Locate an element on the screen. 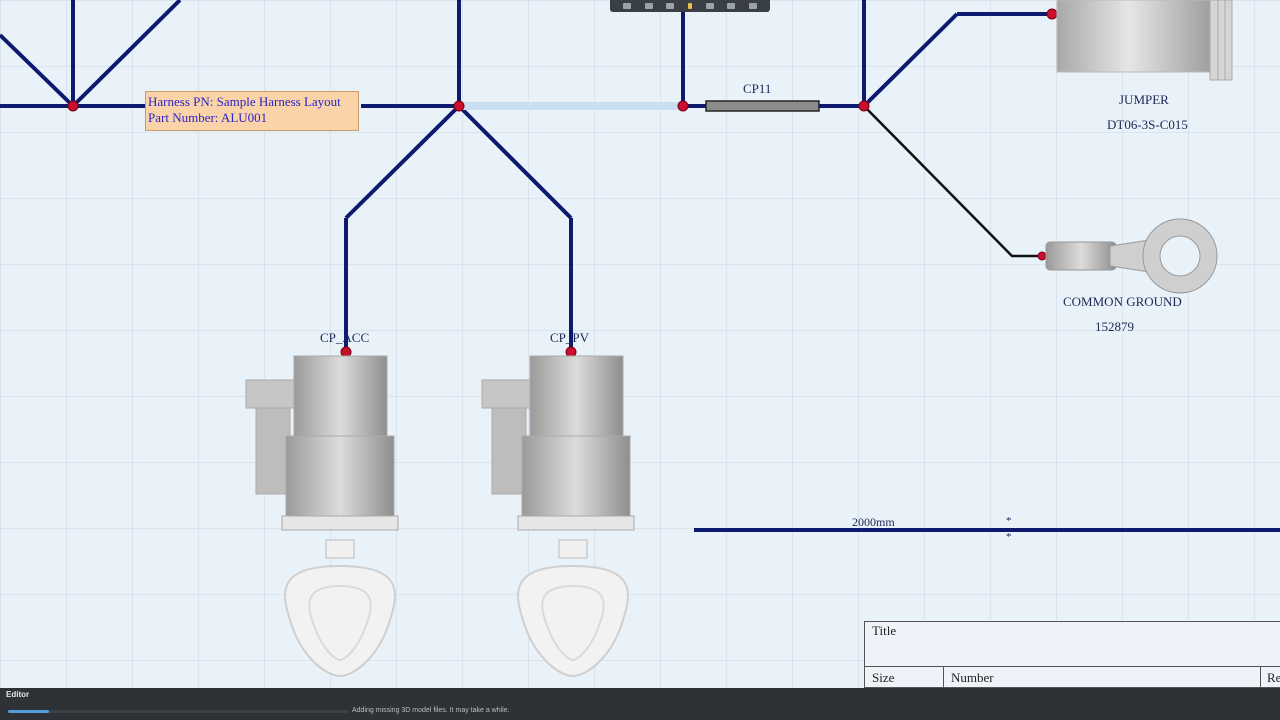 This screenshot has height=720, width=1280. ring-terminal-image is located at coordinates (1131, 256).